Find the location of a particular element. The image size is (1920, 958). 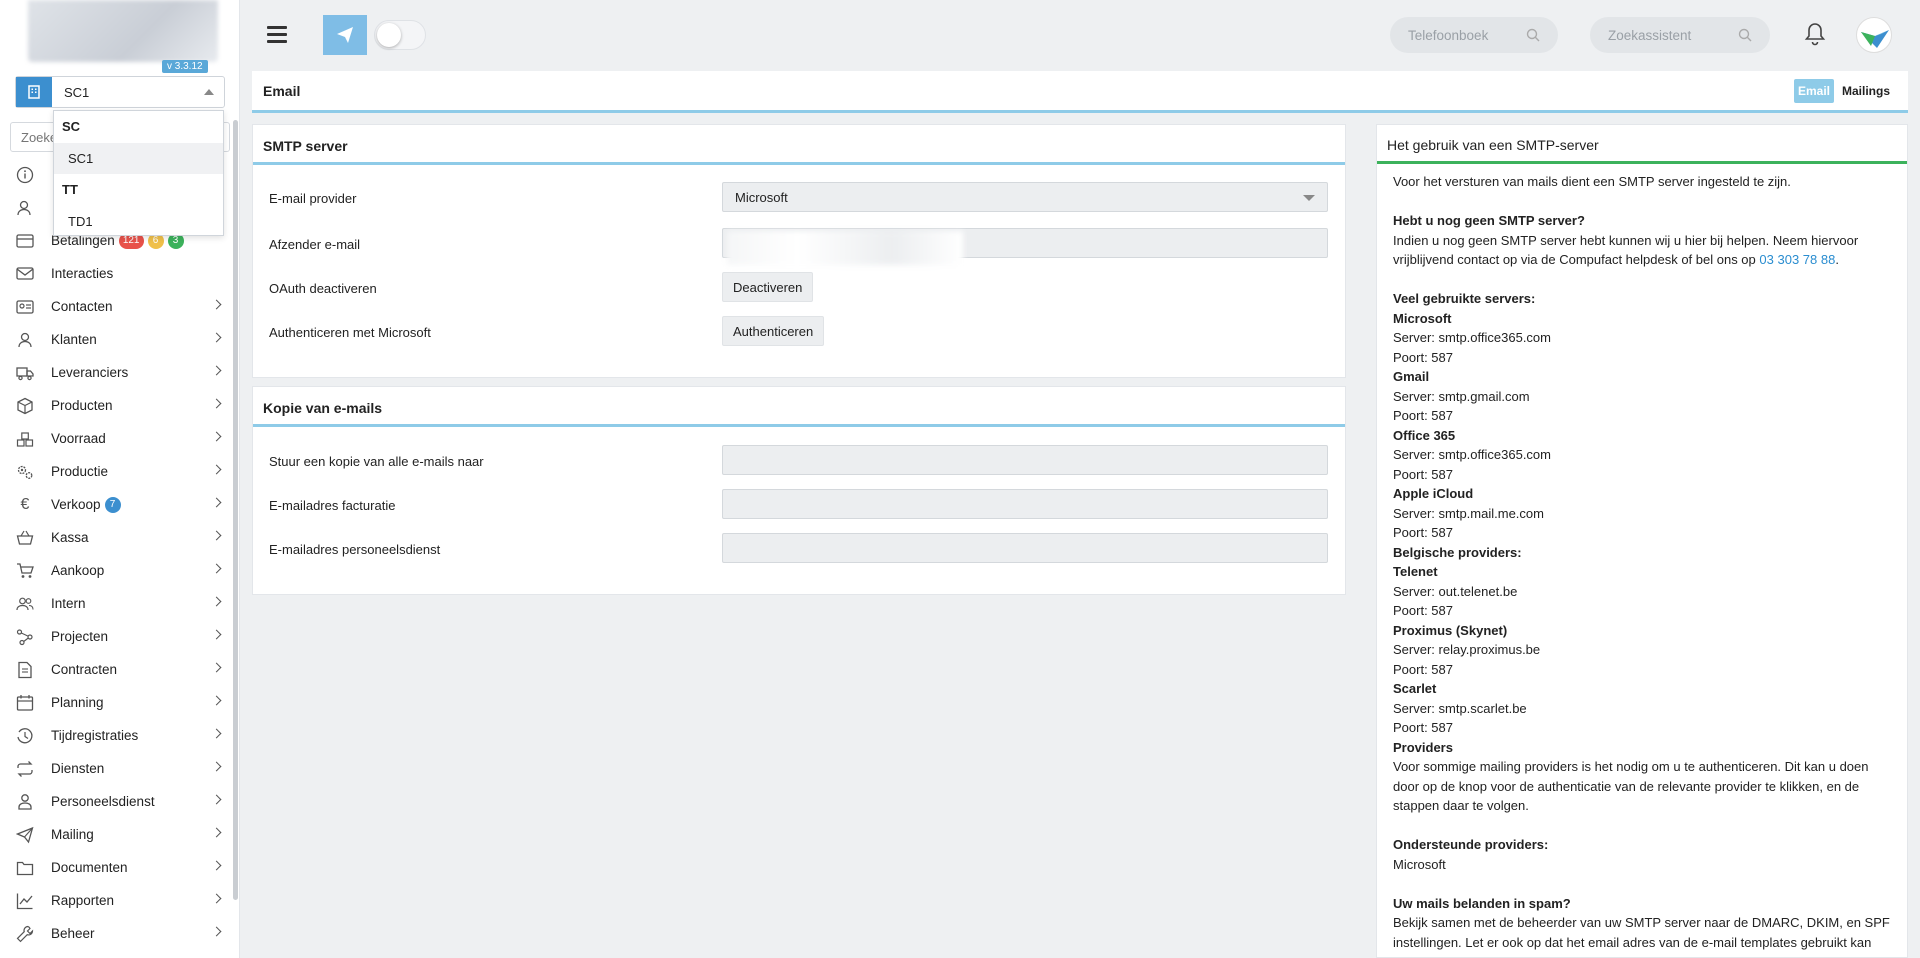

sidebar-item-intern: Intern is located at coordinates (115, 603).